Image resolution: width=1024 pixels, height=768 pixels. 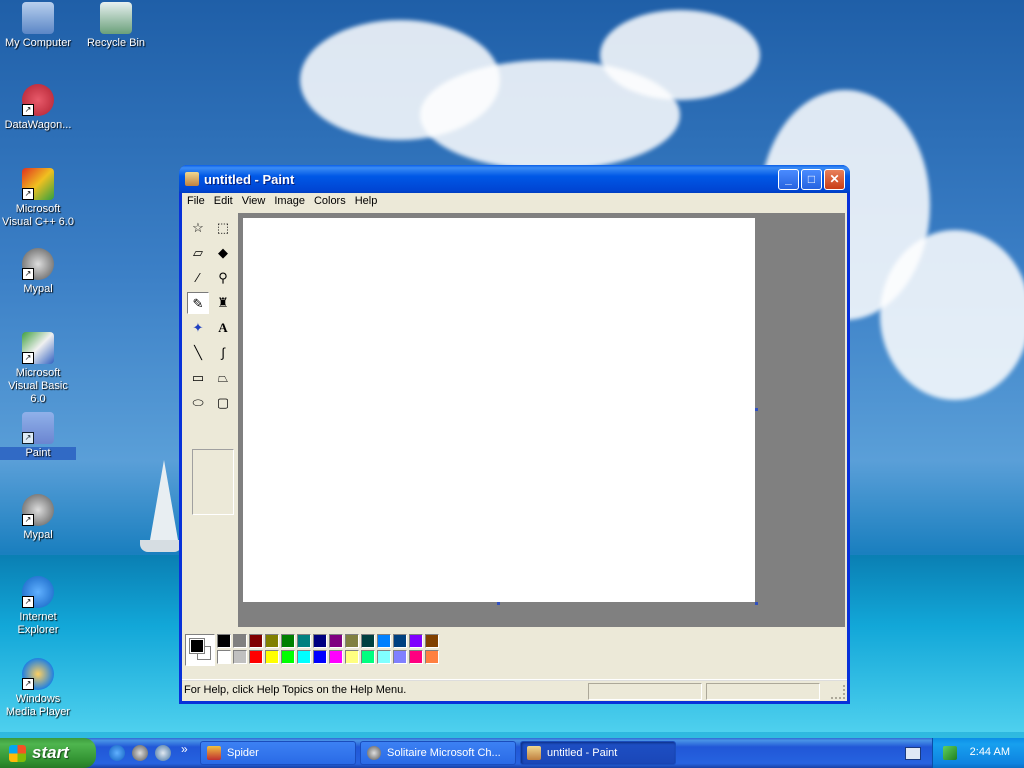 I want to click on pick-color-icon: ⁄, so click(x=198, y=278).